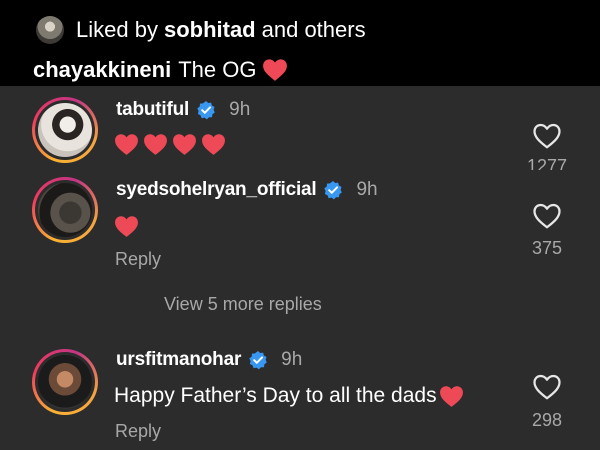 Image resolution: width=600 pixels, height=450 pixels. What do you see at coordinates (314, 30) in the screenshot?
I see `liked-by-suffix: and others` at bounding box center [314, 30].